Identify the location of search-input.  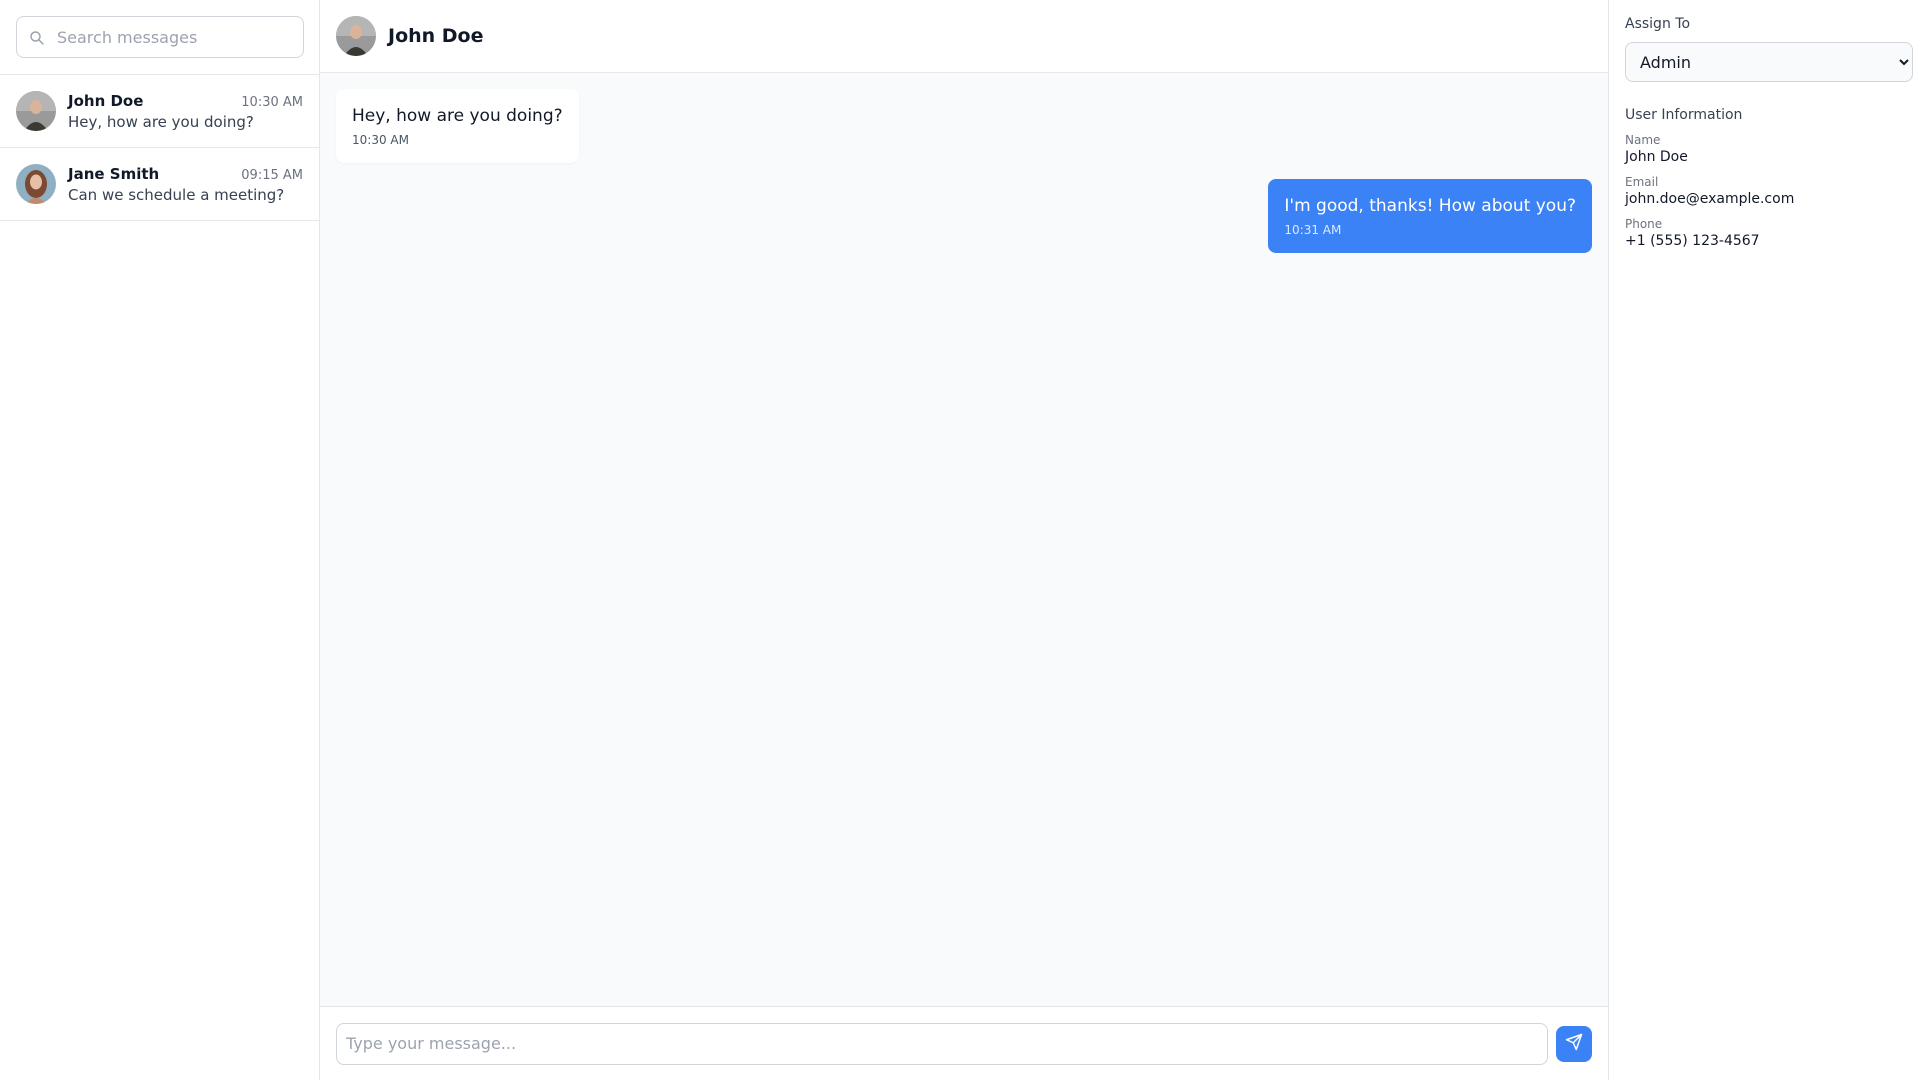
(160, 37).